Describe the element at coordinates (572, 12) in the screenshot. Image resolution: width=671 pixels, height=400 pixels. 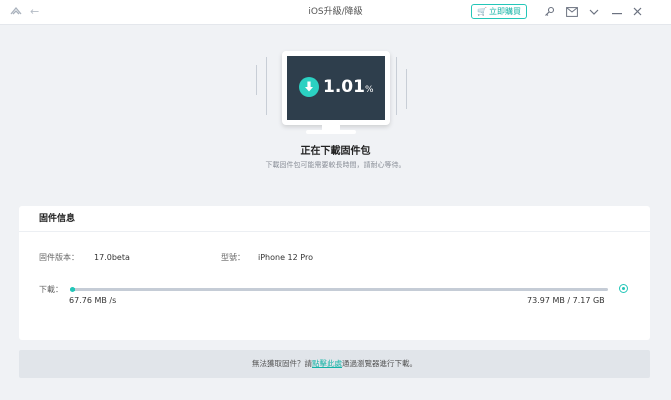
I see `feedback-icon` at that location.